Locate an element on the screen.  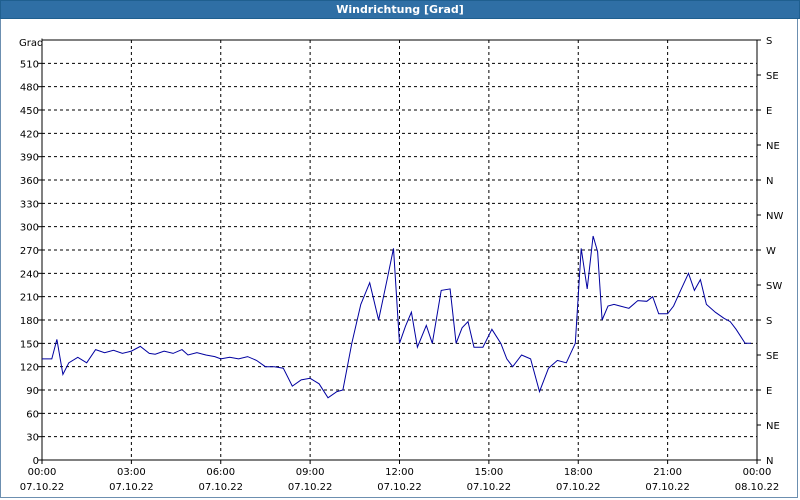
y-tick-label: 480 is located at coordinates (29, 88).